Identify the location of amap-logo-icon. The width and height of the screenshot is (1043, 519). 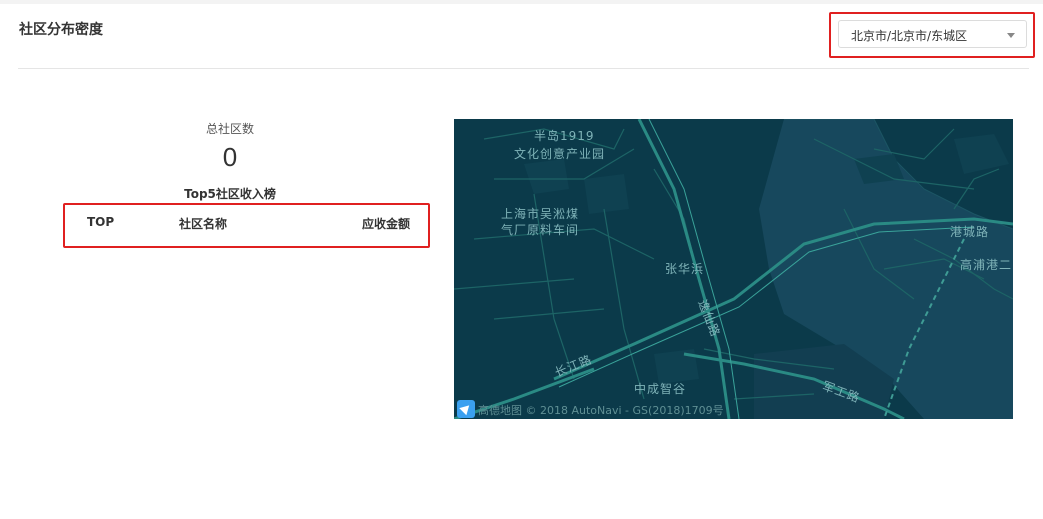
(466, 409).